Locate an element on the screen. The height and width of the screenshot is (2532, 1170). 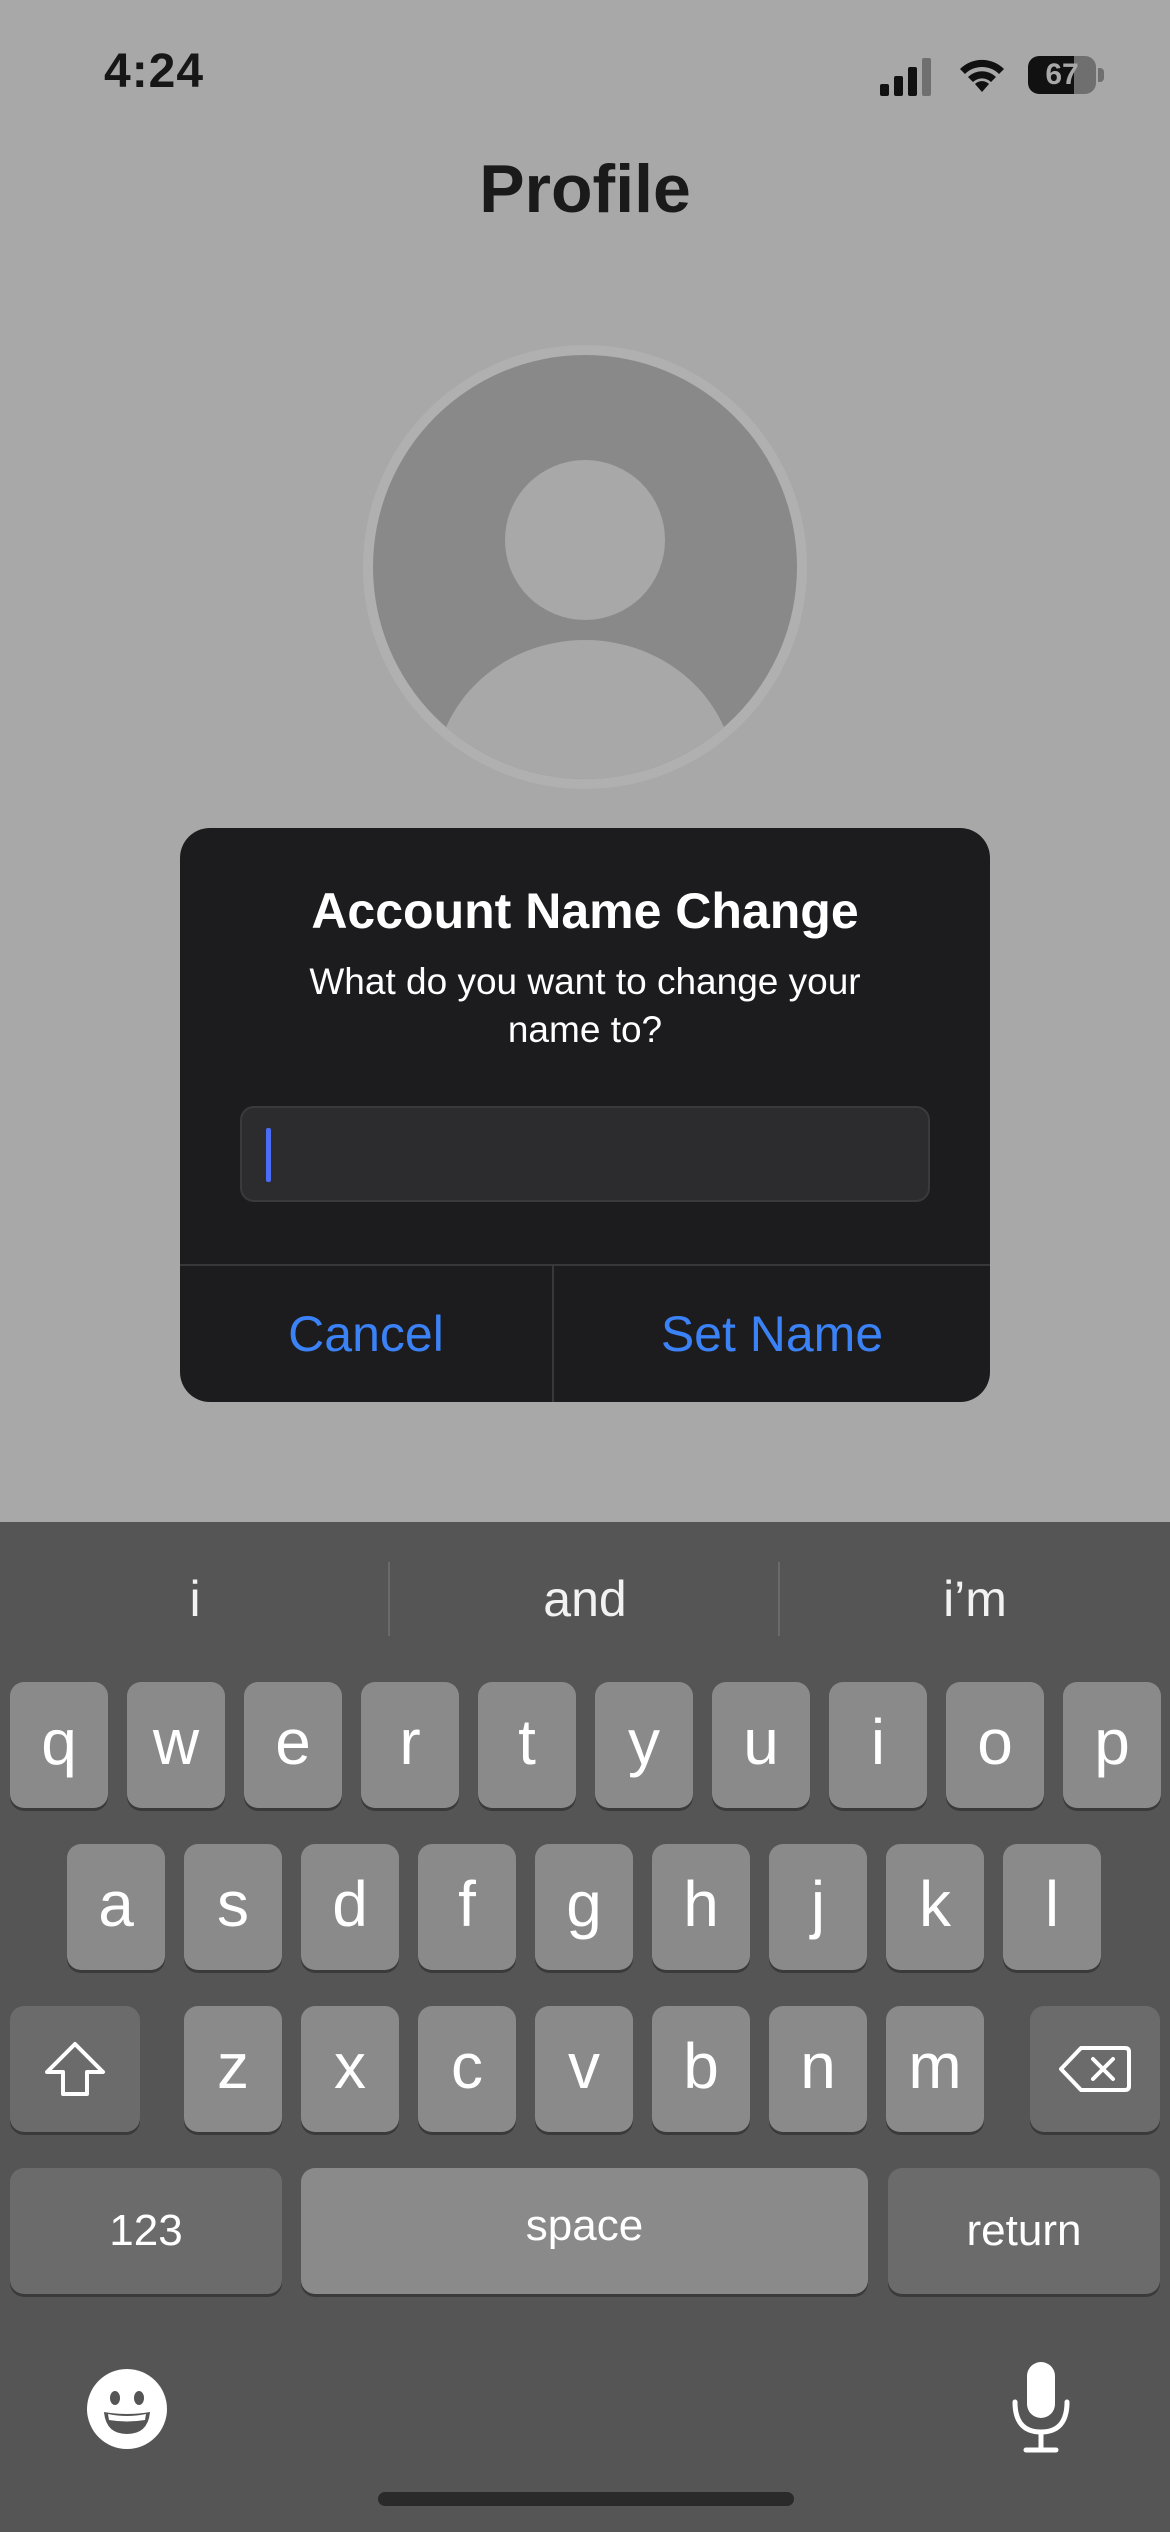
key-h: h is located at coordinates (701, 1907).